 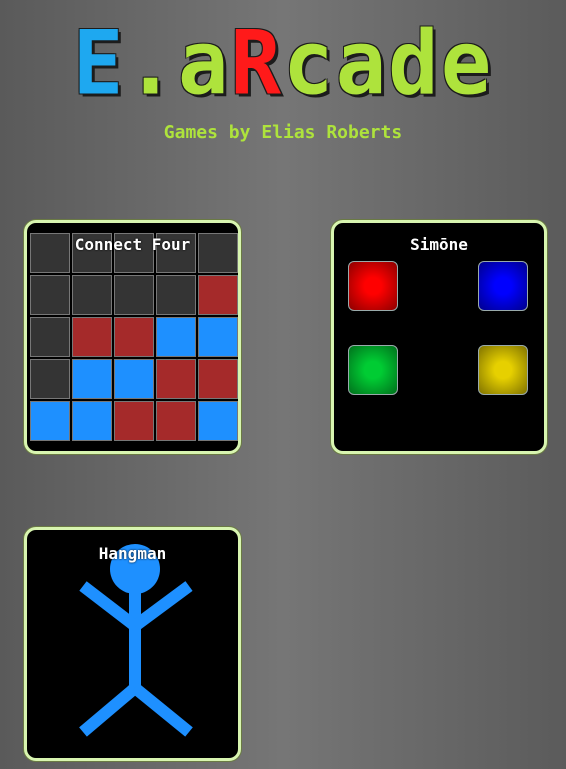 I want to click on stick-figure-left-leg, so click(x=109, y=710).